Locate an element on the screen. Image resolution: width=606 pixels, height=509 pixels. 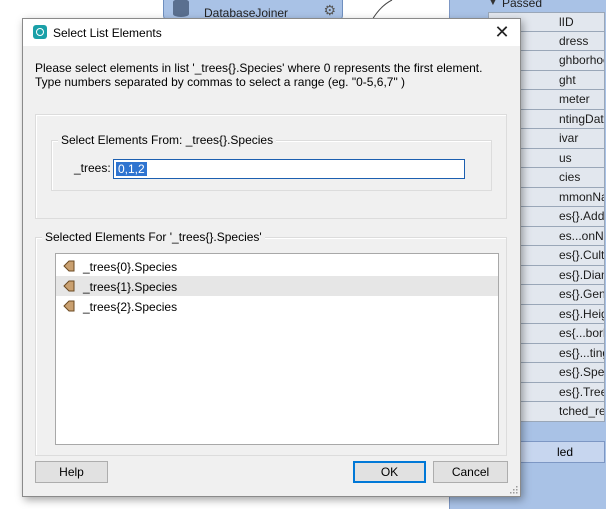
panel-header-label: Passed is located at coordinates (522, 5).